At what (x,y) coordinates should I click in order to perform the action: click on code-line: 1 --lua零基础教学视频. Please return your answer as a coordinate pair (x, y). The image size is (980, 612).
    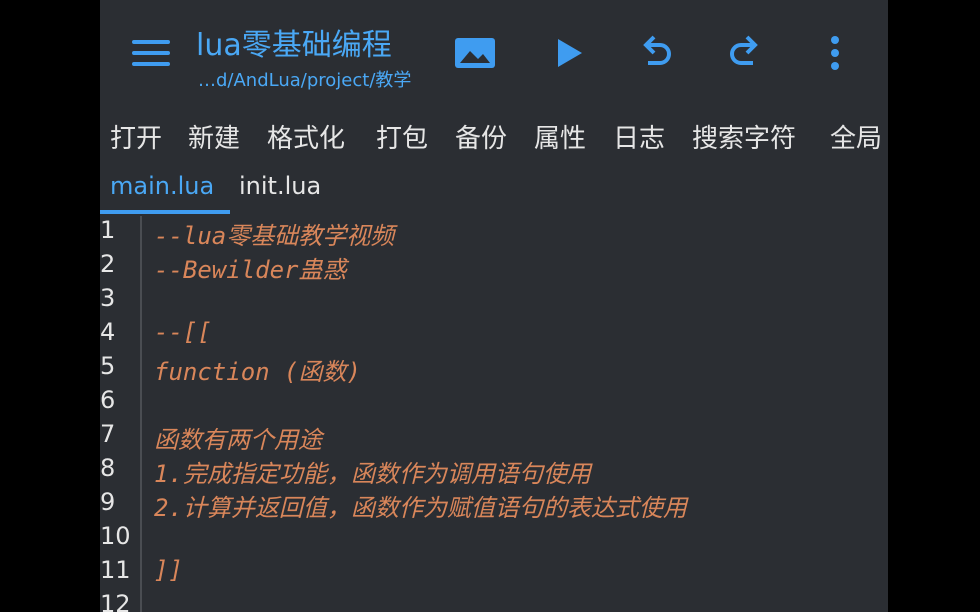
    Looking at the image, I should click on (494, 233).